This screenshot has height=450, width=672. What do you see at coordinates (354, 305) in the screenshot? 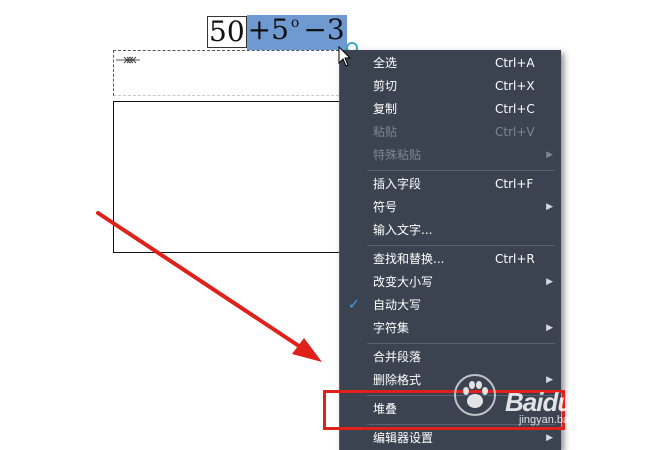
I see `checkmark-icon: ✓` at bounding box center [354, 305].